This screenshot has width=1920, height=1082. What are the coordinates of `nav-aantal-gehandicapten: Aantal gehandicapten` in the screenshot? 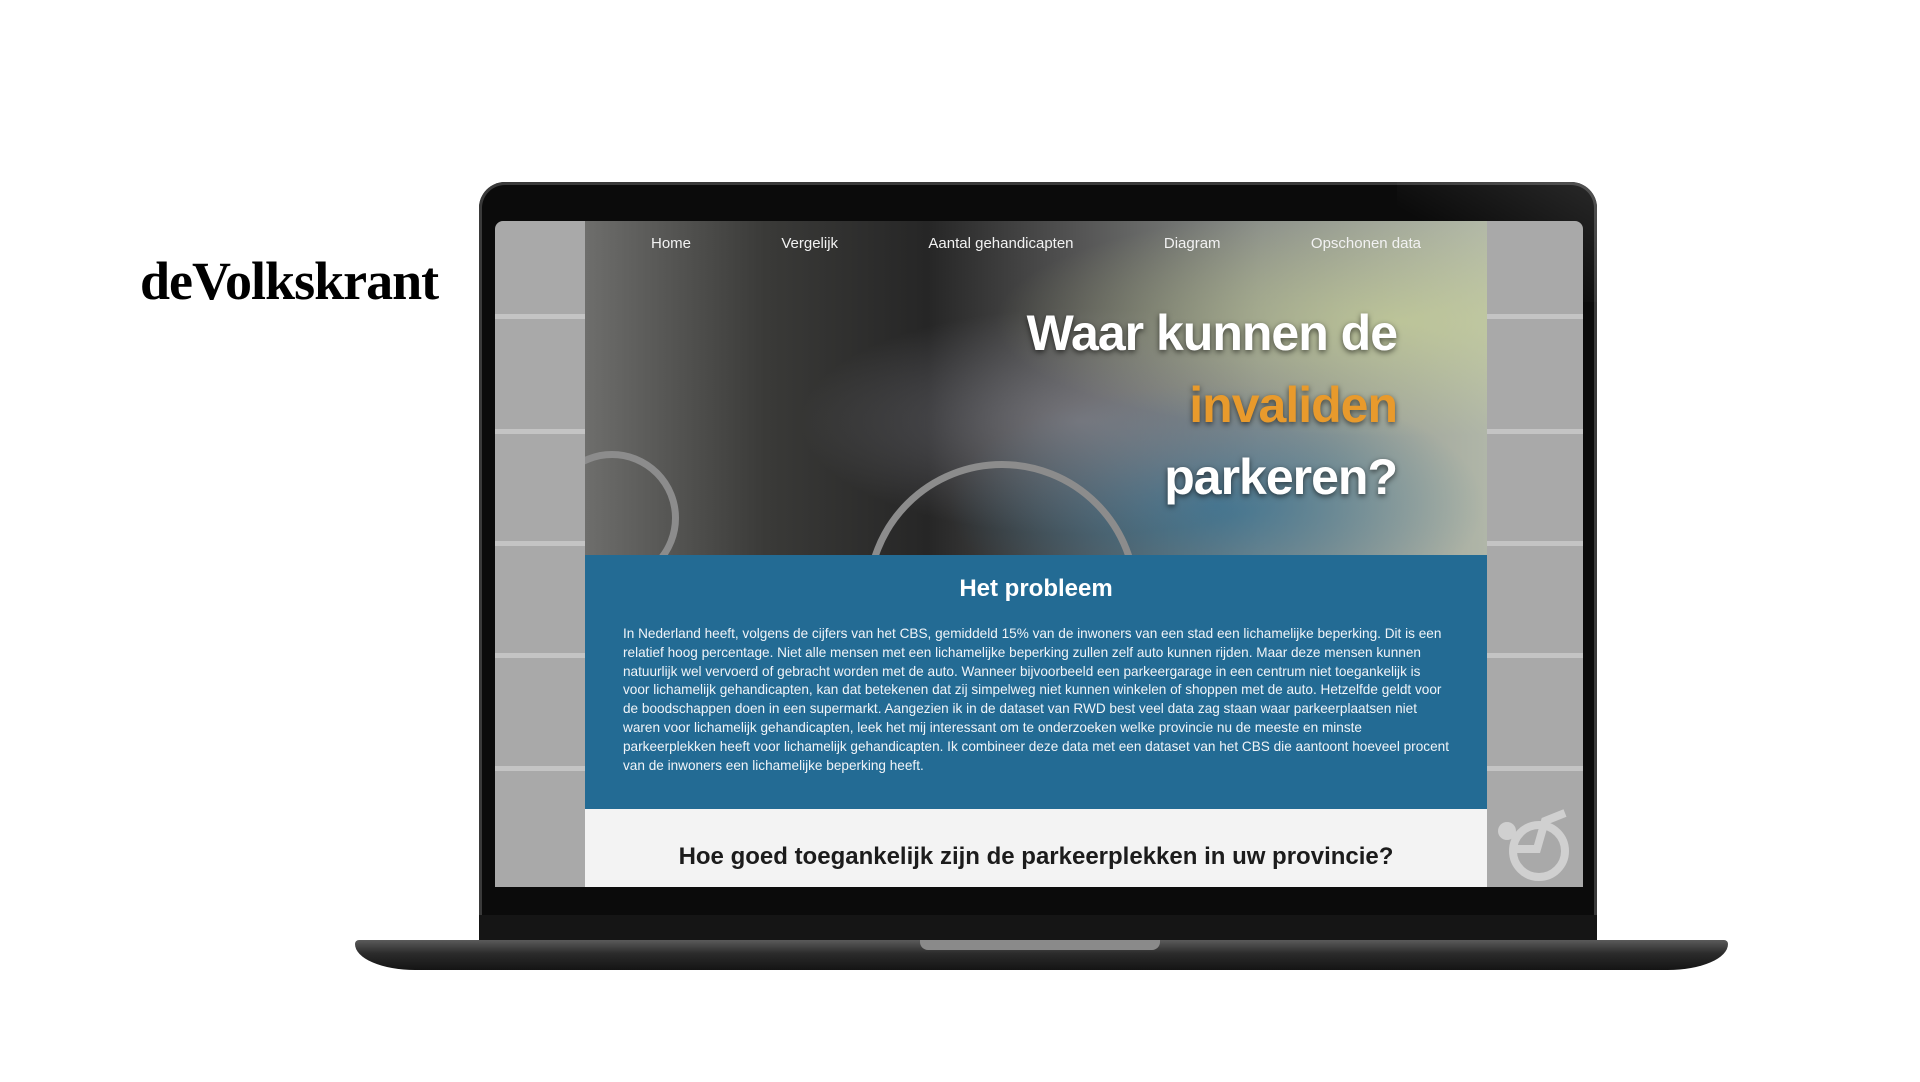 It's located at (1000, 243).